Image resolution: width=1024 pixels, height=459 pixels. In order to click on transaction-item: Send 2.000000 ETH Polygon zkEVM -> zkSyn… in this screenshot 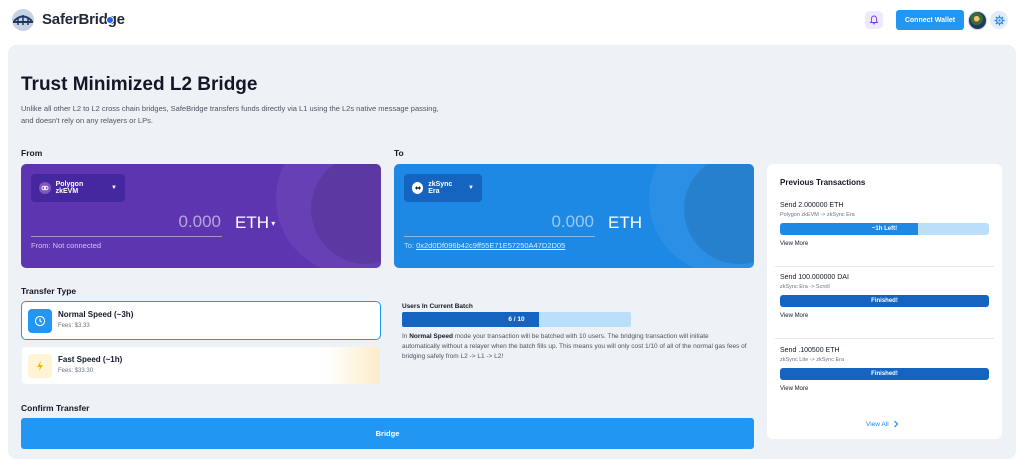, I will do `click(884, 224)`.